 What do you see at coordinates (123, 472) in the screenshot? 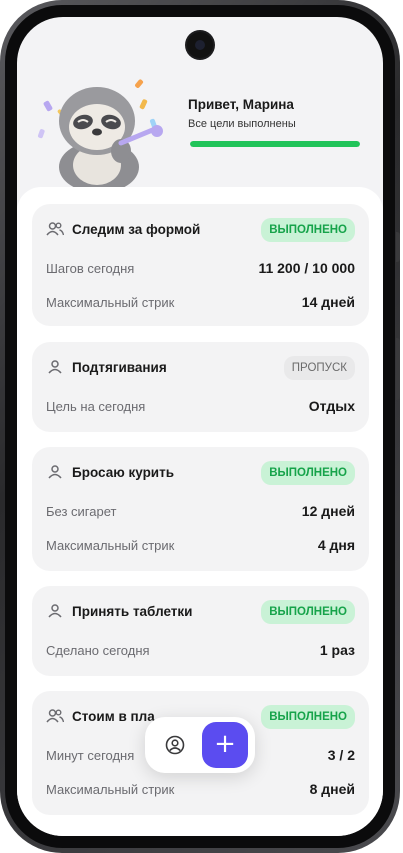
I see `goal-title: Бросаю курить` at bounding box center [123, 472].